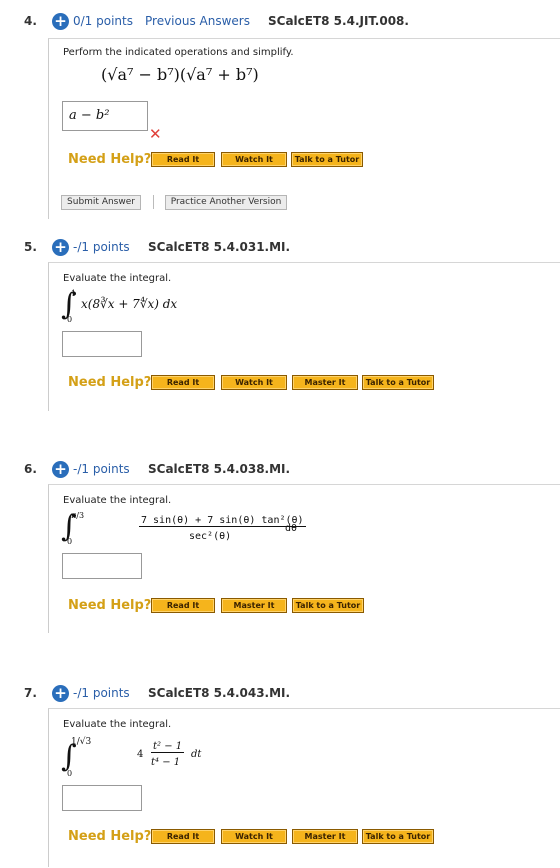 The width and height of the screenshot is (560, 868). I want to click on answer-input: a − b², so click(105, 116).